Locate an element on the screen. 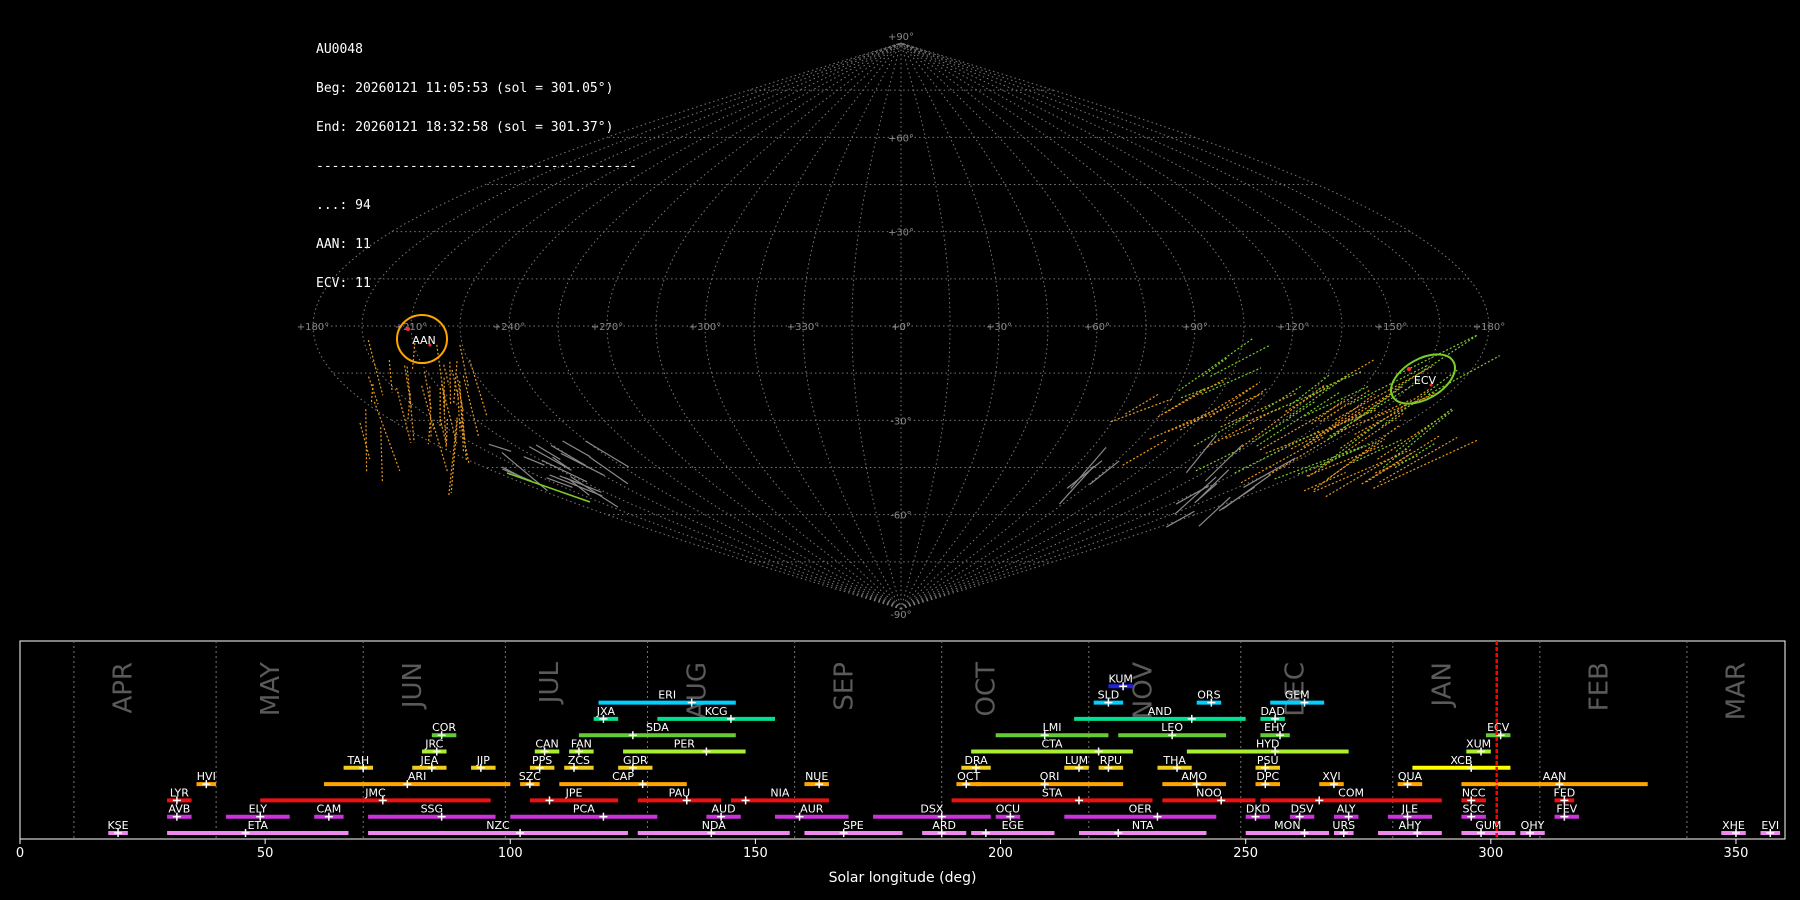  shower-bar: KSE is located at coordinates (118, 828).